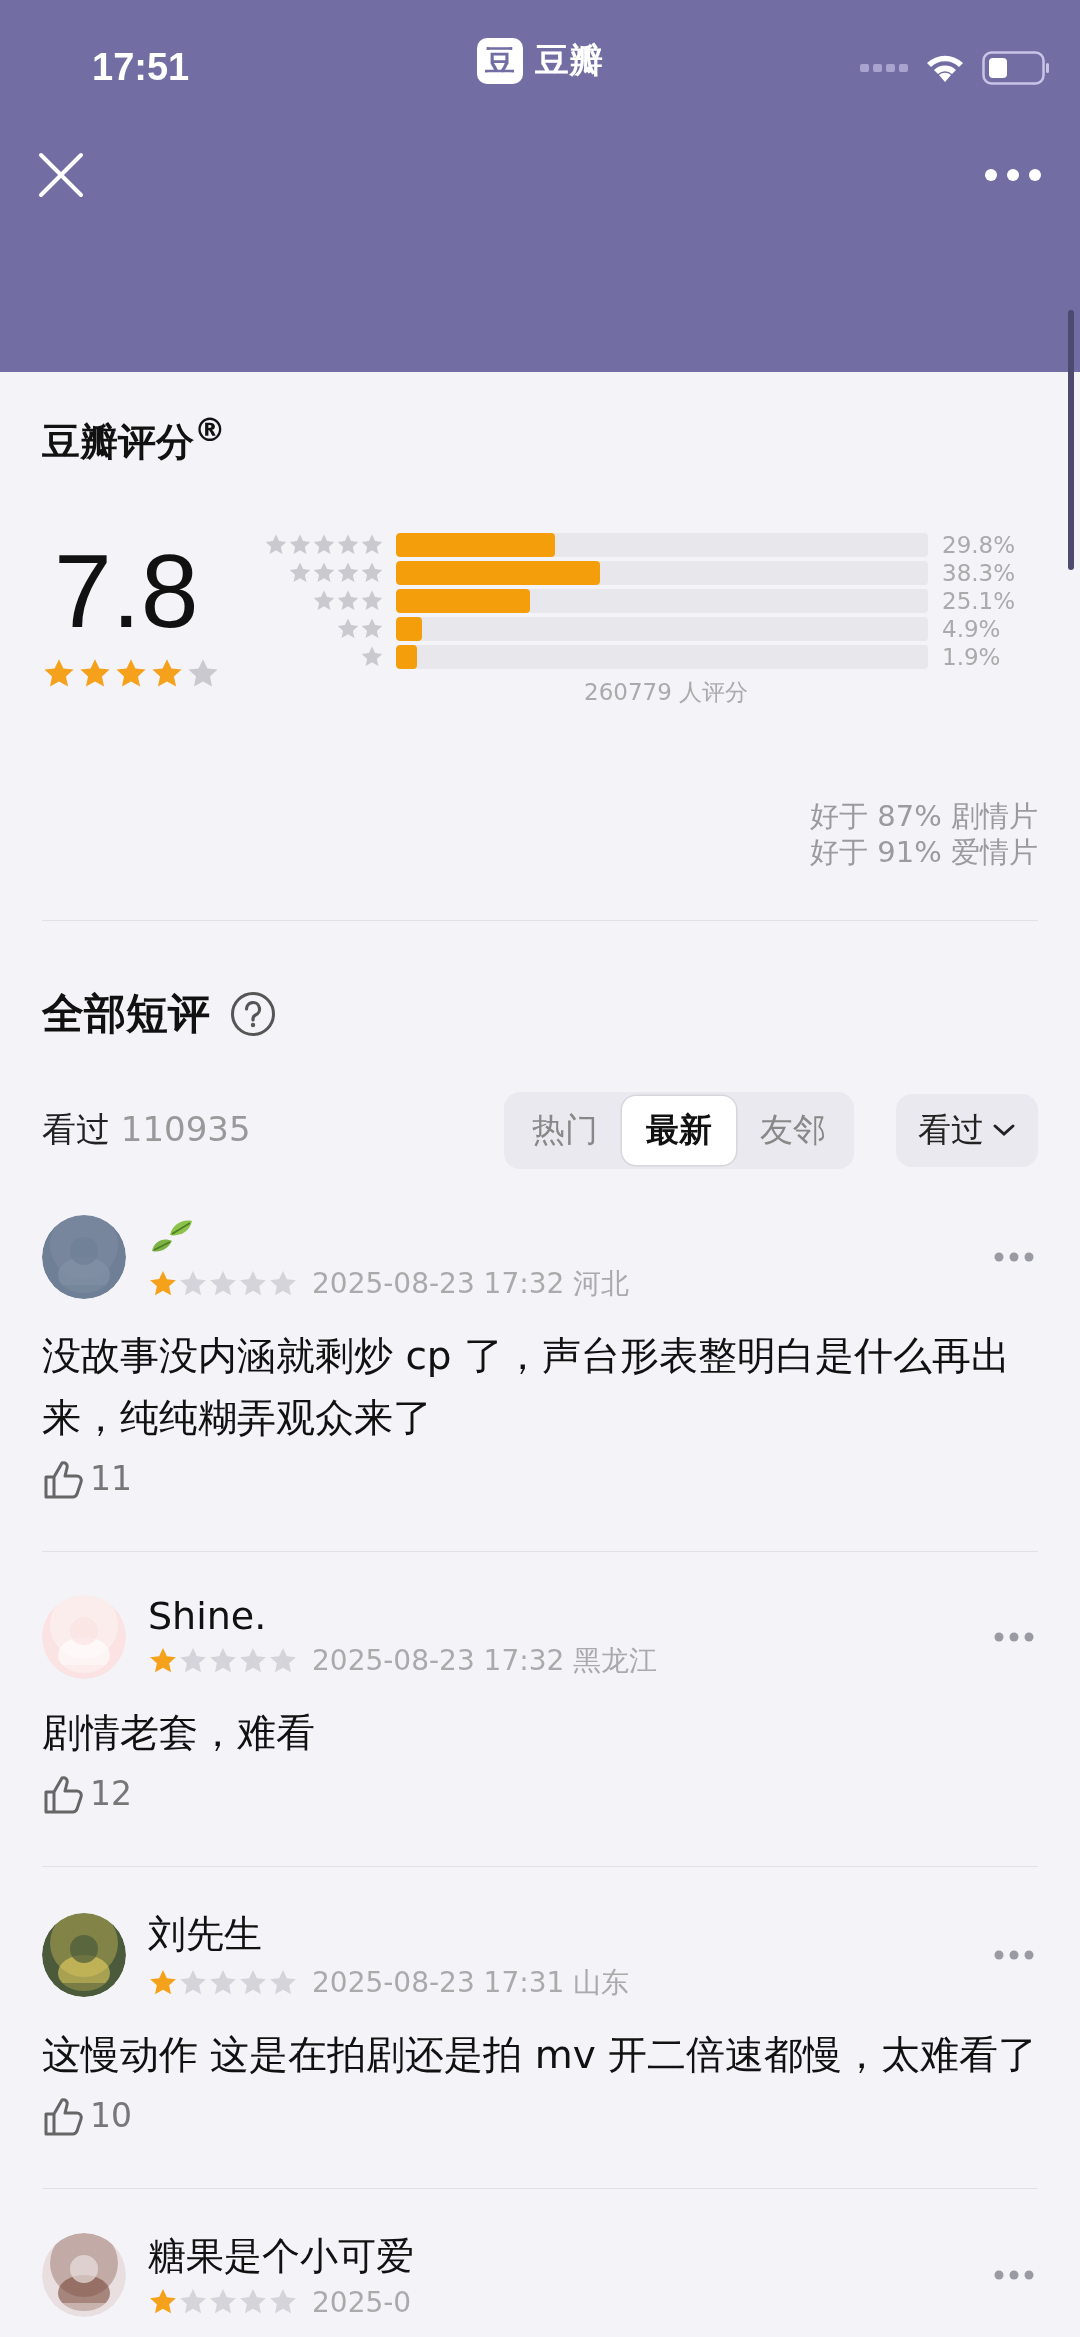 The height and width of the screenshot is (2337, 1080). I want to click on user-name: 糖果是个小可爱, so click(281, 2256).